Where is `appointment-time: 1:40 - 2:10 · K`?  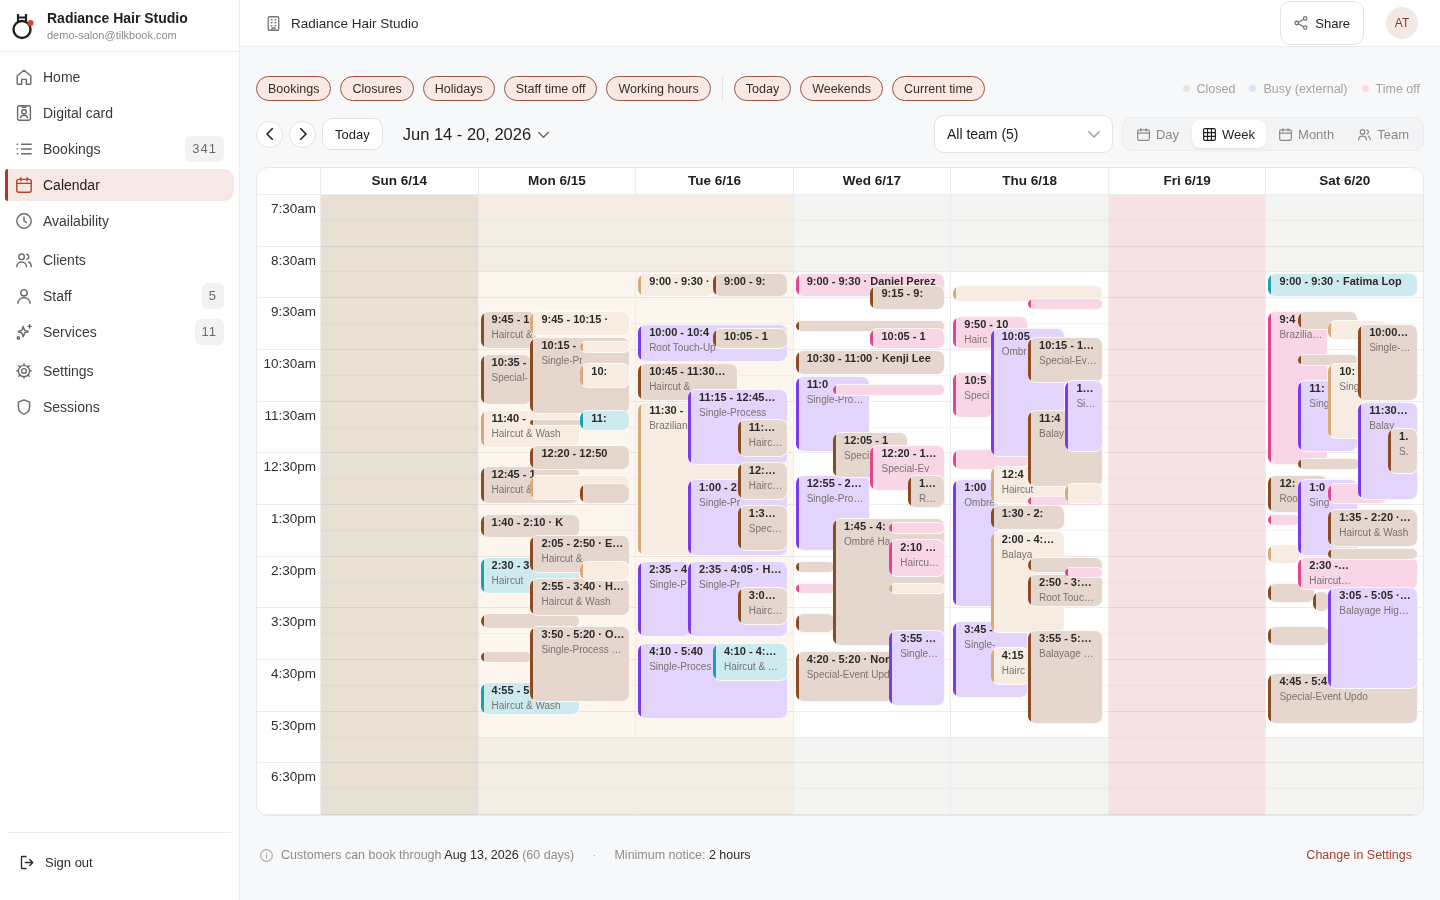 appointment-time: 1:40 - 2:10 · K is located at coordinates (527, 522).